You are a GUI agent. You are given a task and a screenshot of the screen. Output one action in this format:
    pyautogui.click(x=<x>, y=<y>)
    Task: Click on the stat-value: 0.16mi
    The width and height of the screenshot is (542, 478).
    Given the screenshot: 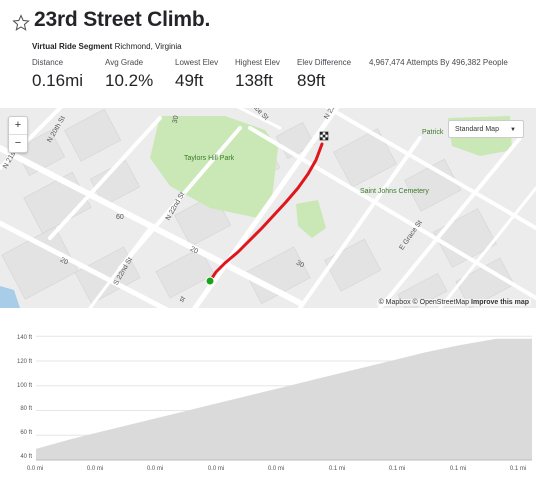 What is the action you would take?
    pyautogui.click(x=58, y=80)
    